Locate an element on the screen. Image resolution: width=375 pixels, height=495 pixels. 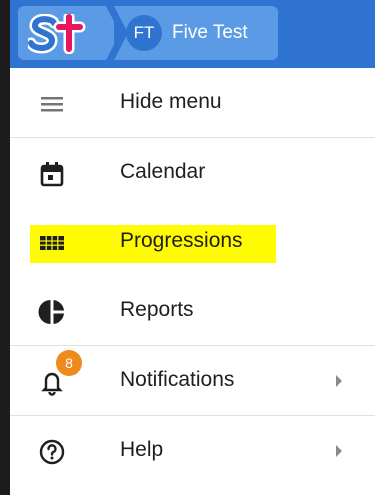
pie-chart-icon is located at coordinates (51, 312).